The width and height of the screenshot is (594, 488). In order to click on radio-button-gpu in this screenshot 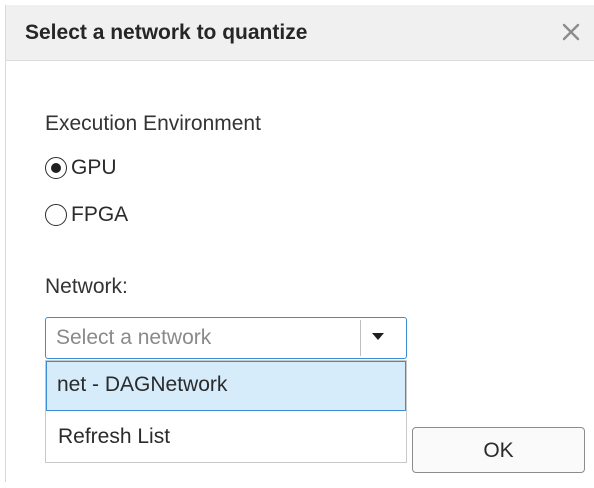, I will do `click(56, 168)`.